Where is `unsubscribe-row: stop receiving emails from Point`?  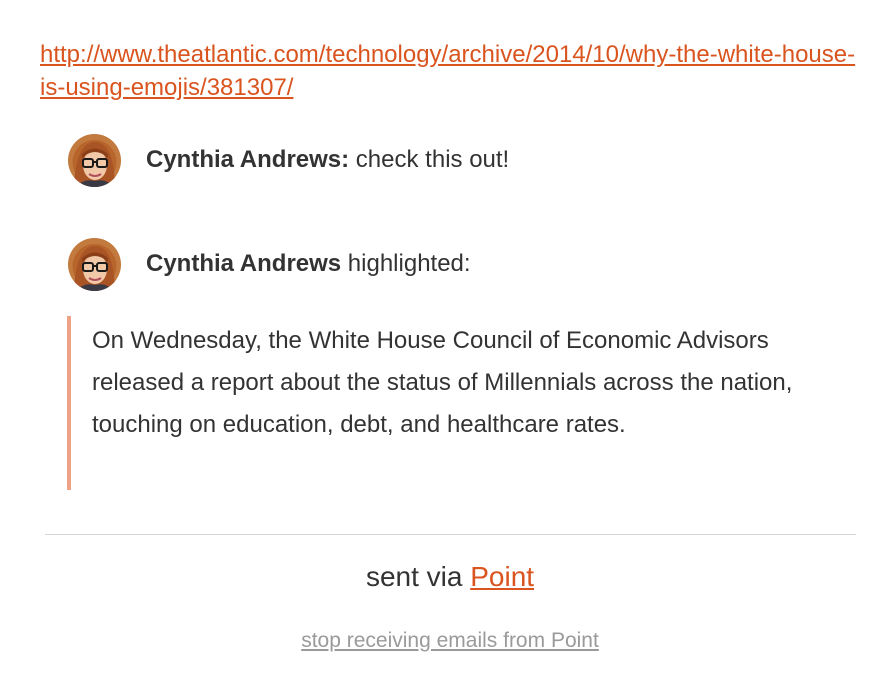
unsubscribe-row: stop receiving emails from Point is located at coordinates (448, 641).